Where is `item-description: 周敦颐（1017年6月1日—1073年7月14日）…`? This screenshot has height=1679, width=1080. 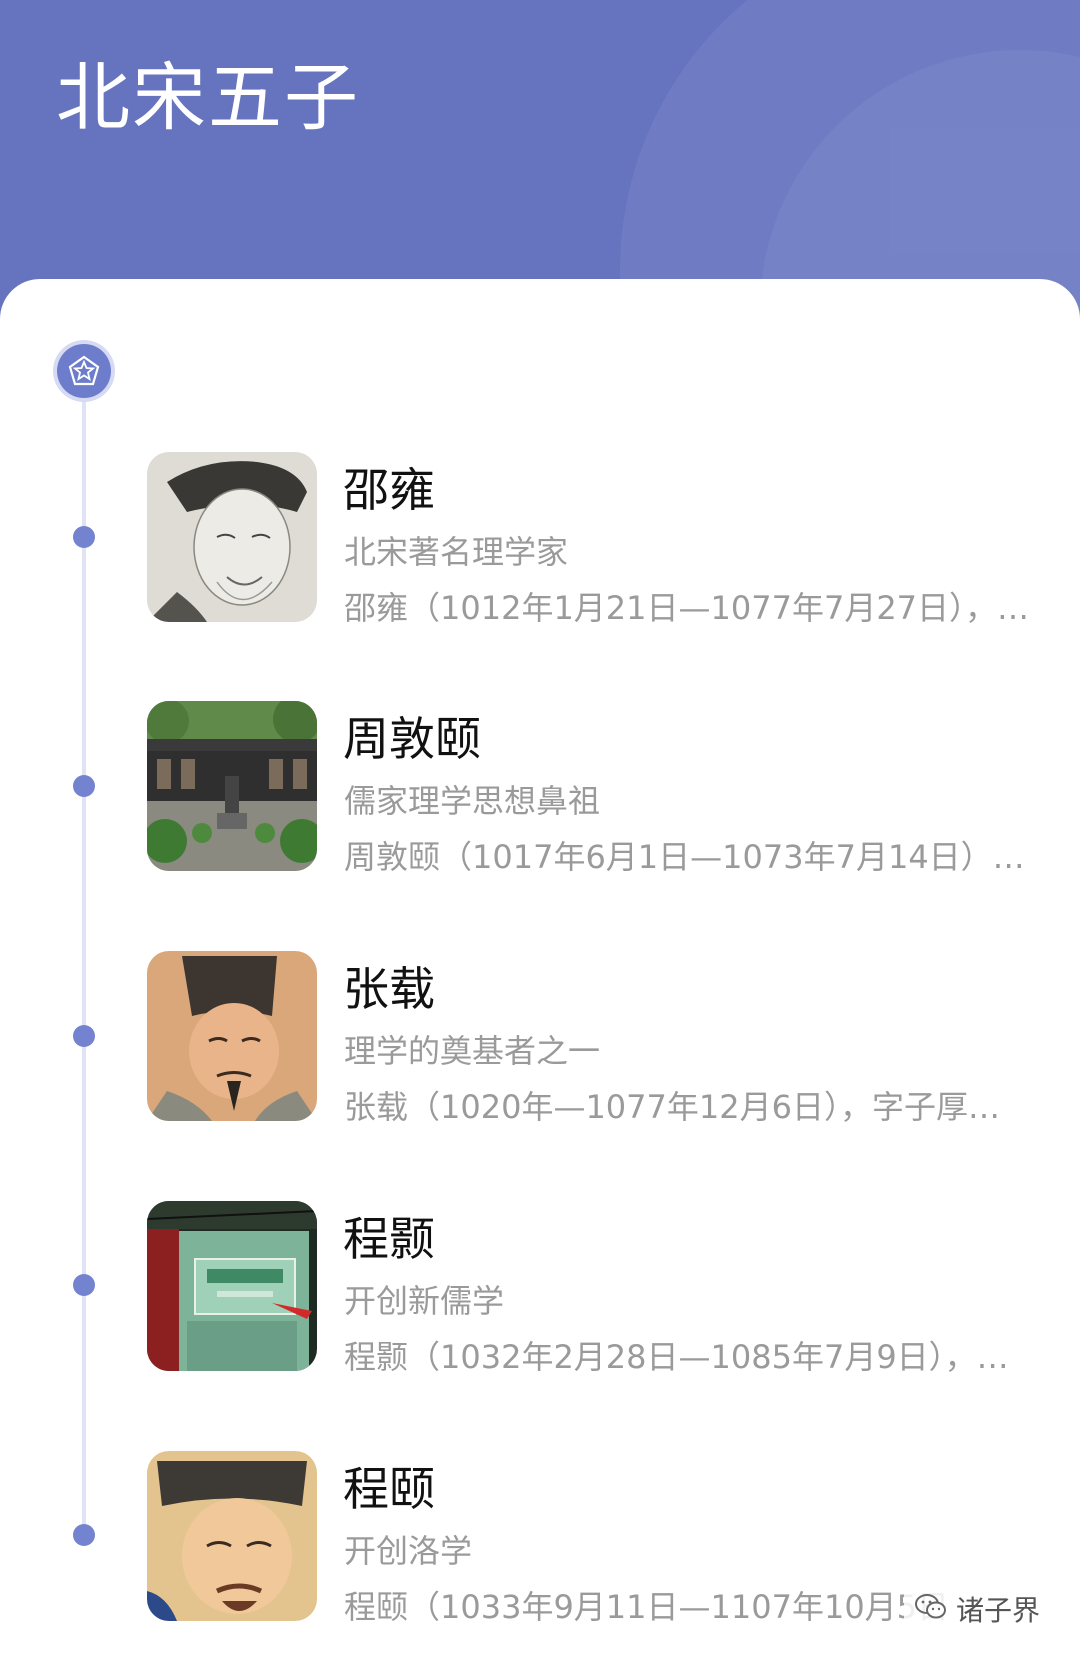 item-description: 周敦颐（1017年6月1日—1073年7月14日）… is located at coordinates (684, 857).